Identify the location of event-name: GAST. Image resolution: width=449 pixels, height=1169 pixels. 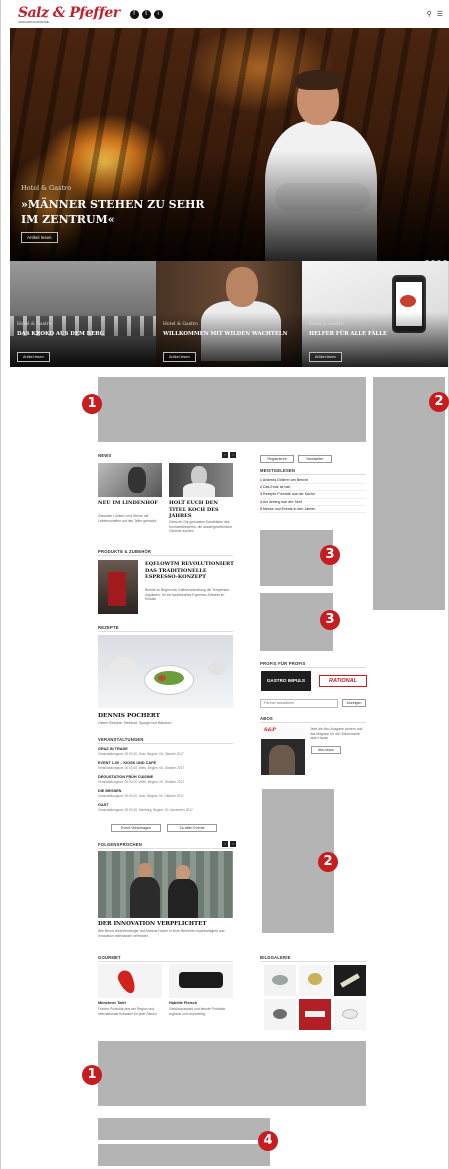
(165, 805).